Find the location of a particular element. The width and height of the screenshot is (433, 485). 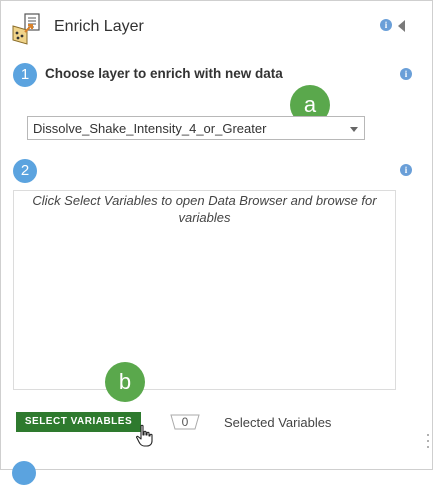

resize-grip-icon is located at coordinates (428, 442).